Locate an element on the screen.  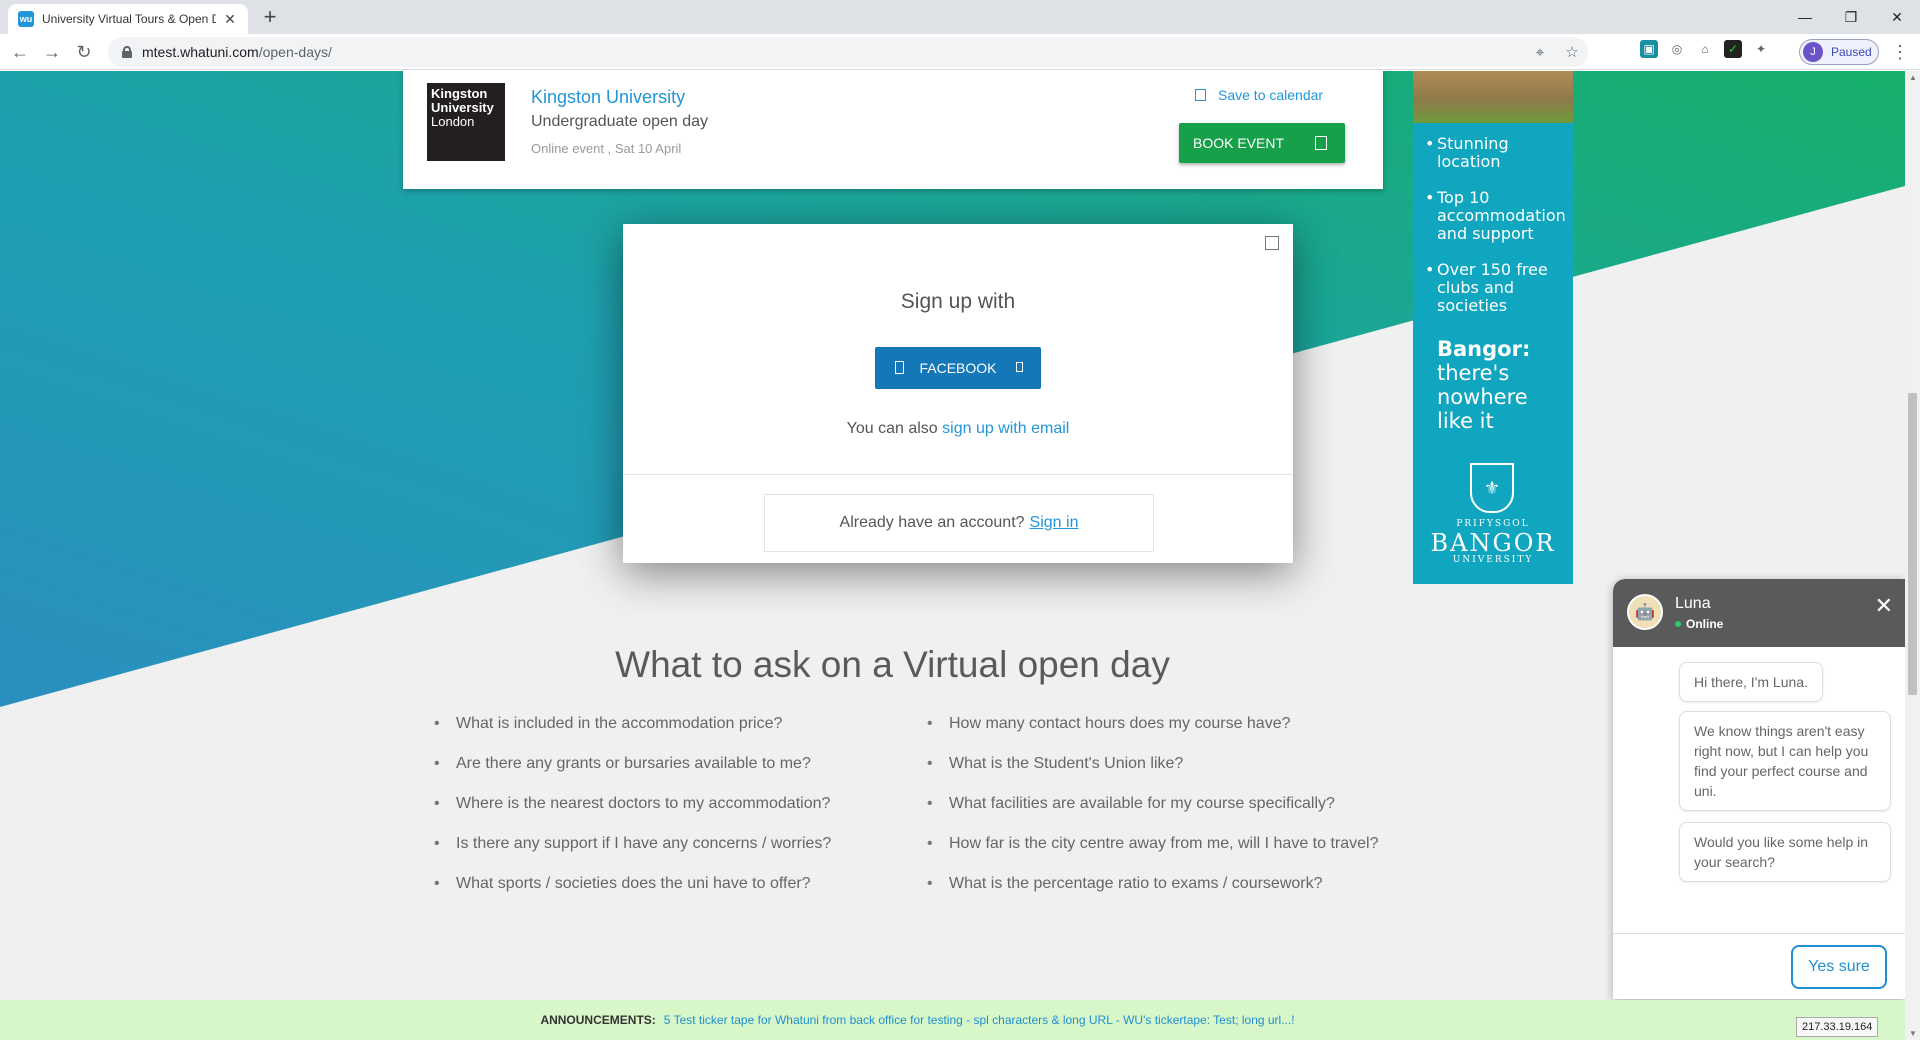
advert-brand: BANGOR is located at coordinates (1493, 543).